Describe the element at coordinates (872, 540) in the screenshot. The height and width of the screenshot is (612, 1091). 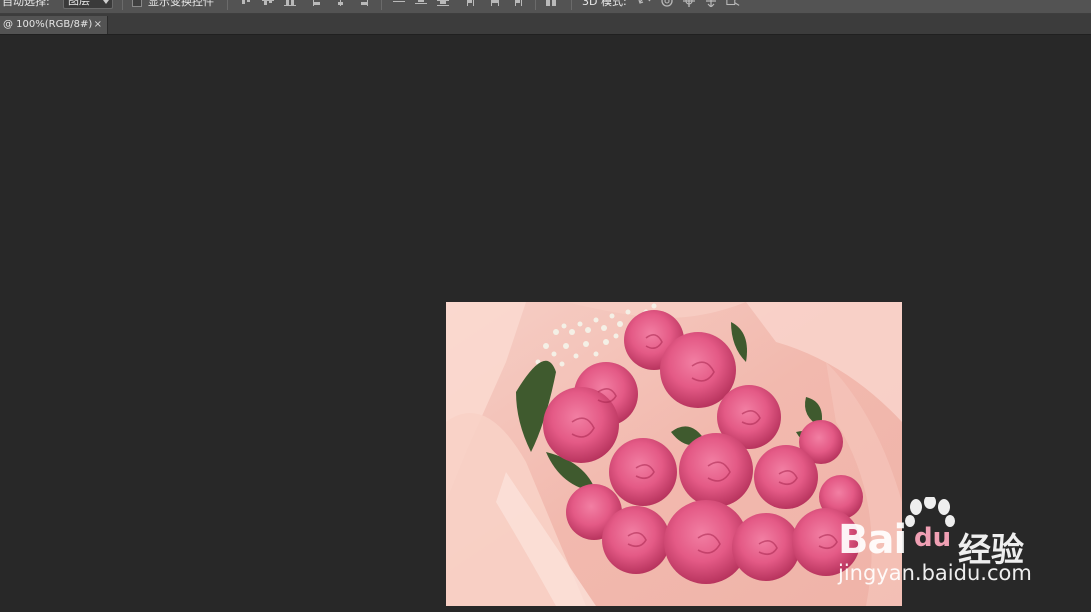
I see `watermark-brand: Bai` at that location.